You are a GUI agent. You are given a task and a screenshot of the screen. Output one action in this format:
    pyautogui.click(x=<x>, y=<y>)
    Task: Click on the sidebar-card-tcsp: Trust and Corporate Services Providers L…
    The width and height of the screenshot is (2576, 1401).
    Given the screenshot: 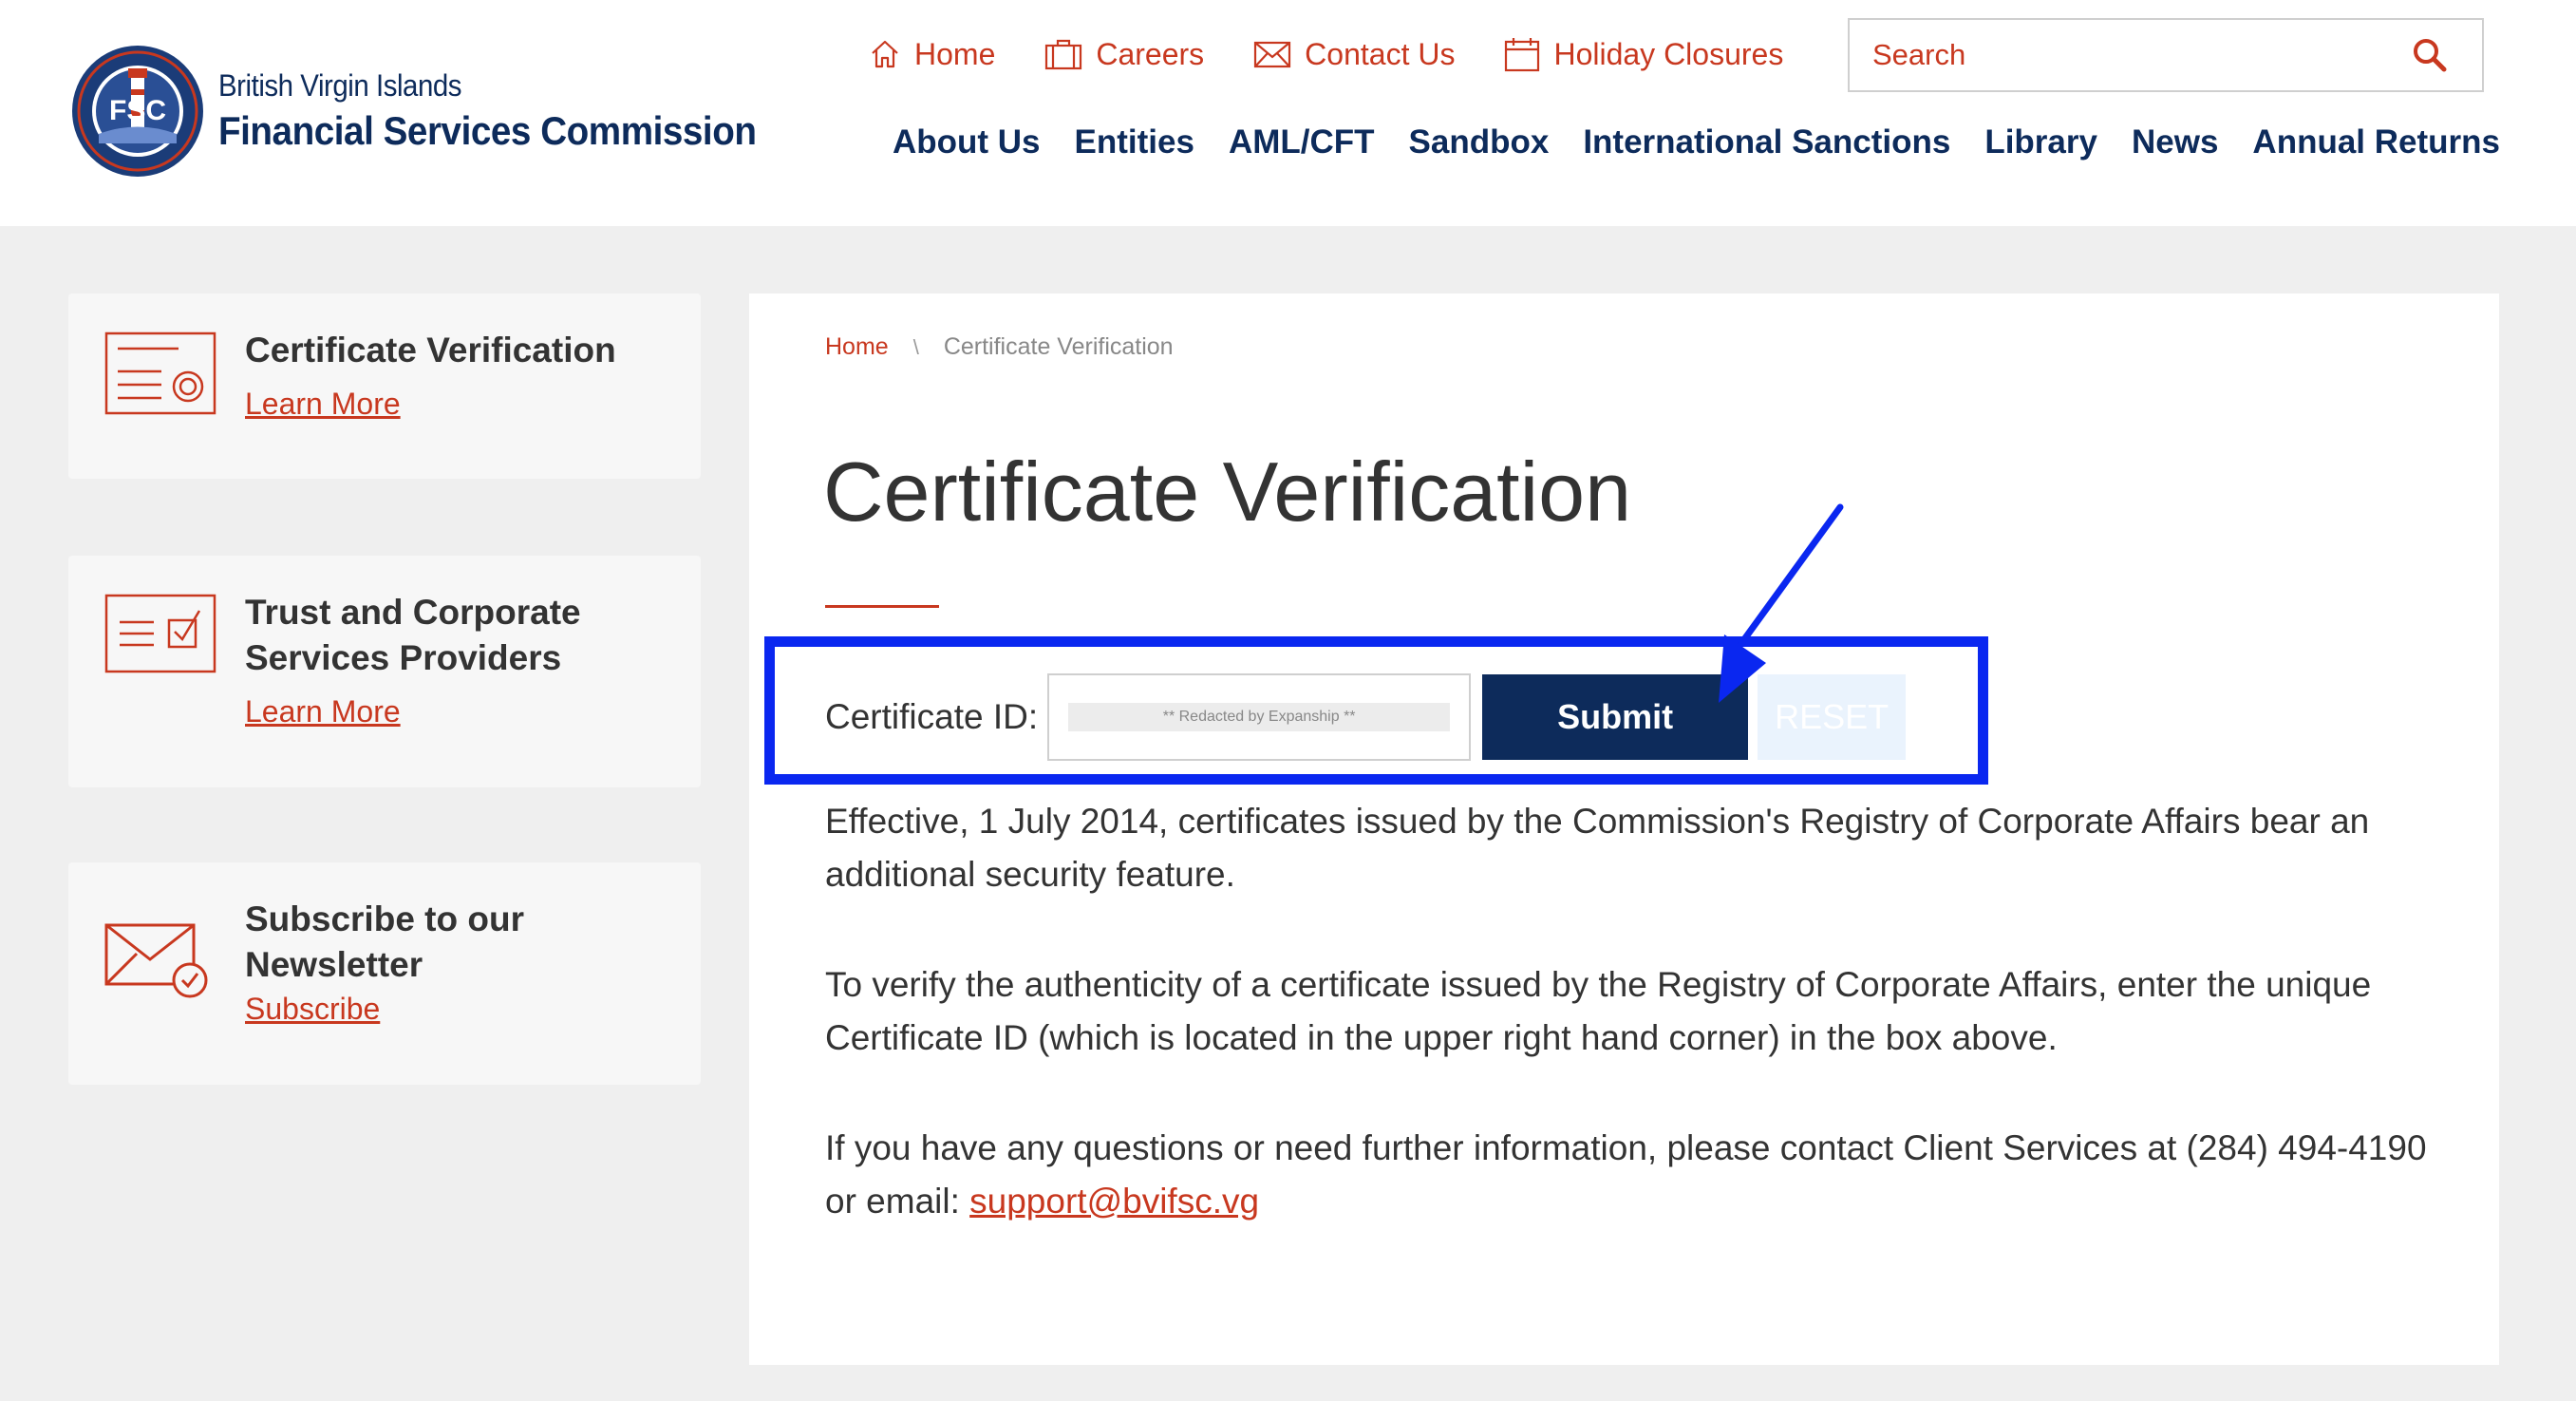 What is the action you would take?
    pyautogui.click(x=384, y=672)
    